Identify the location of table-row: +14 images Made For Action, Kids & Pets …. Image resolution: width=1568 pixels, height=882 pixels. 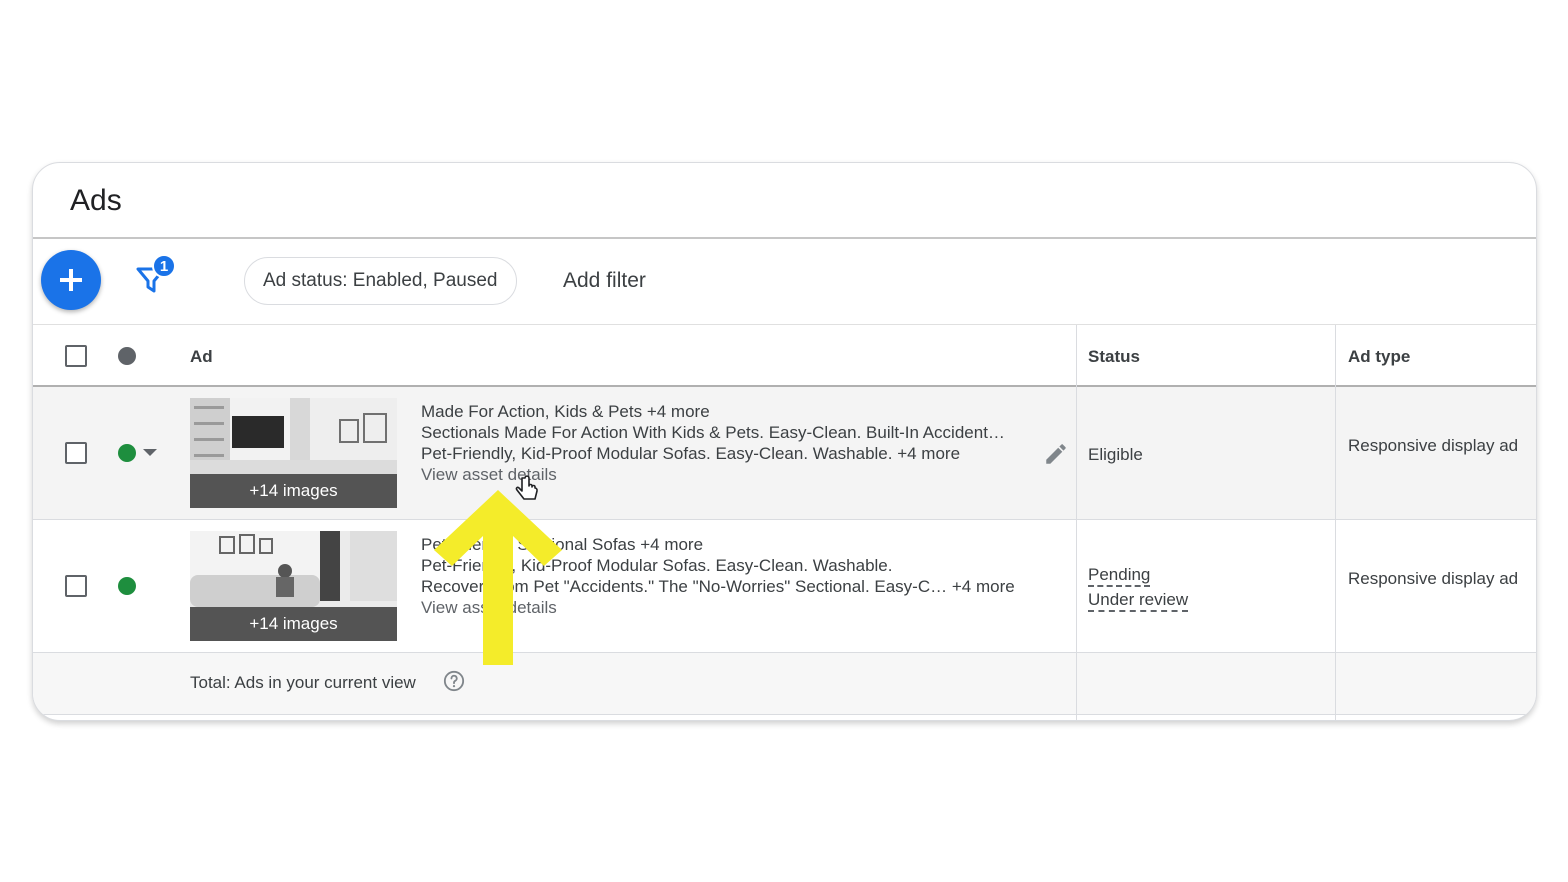
(784, 453).